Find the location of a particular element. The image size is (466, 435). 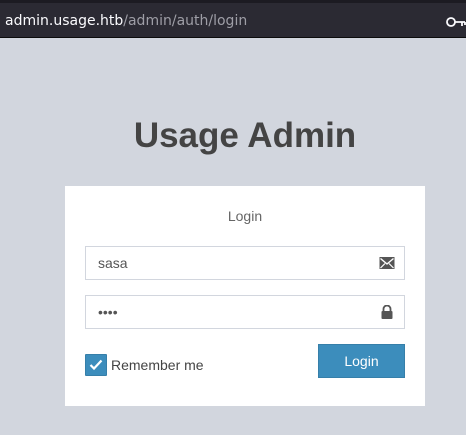

password-field-wrapper is located at coordinates (245, 312).